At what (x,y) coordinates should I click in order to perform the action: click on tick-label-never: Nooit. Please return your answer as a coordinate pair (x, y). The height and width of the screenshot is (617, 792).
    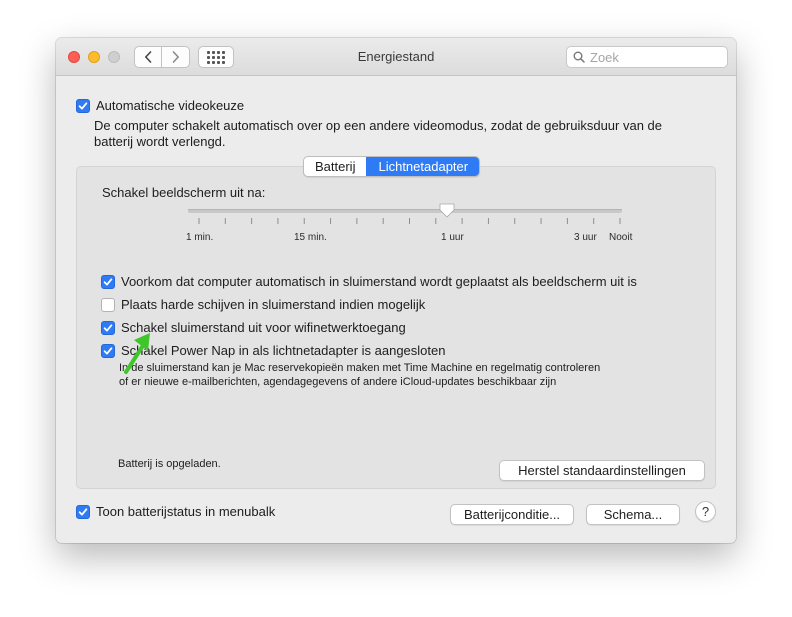
    Looking at the image, I should click on (621, 237).